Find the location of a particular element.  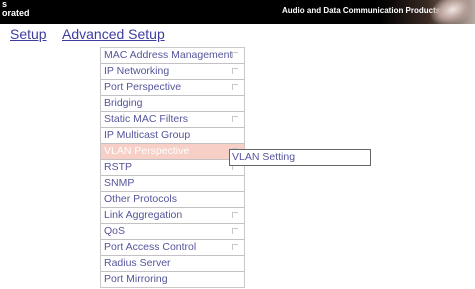

vlan-perspective-submenu: VLAN Setting is located at coordinates (300, 157).